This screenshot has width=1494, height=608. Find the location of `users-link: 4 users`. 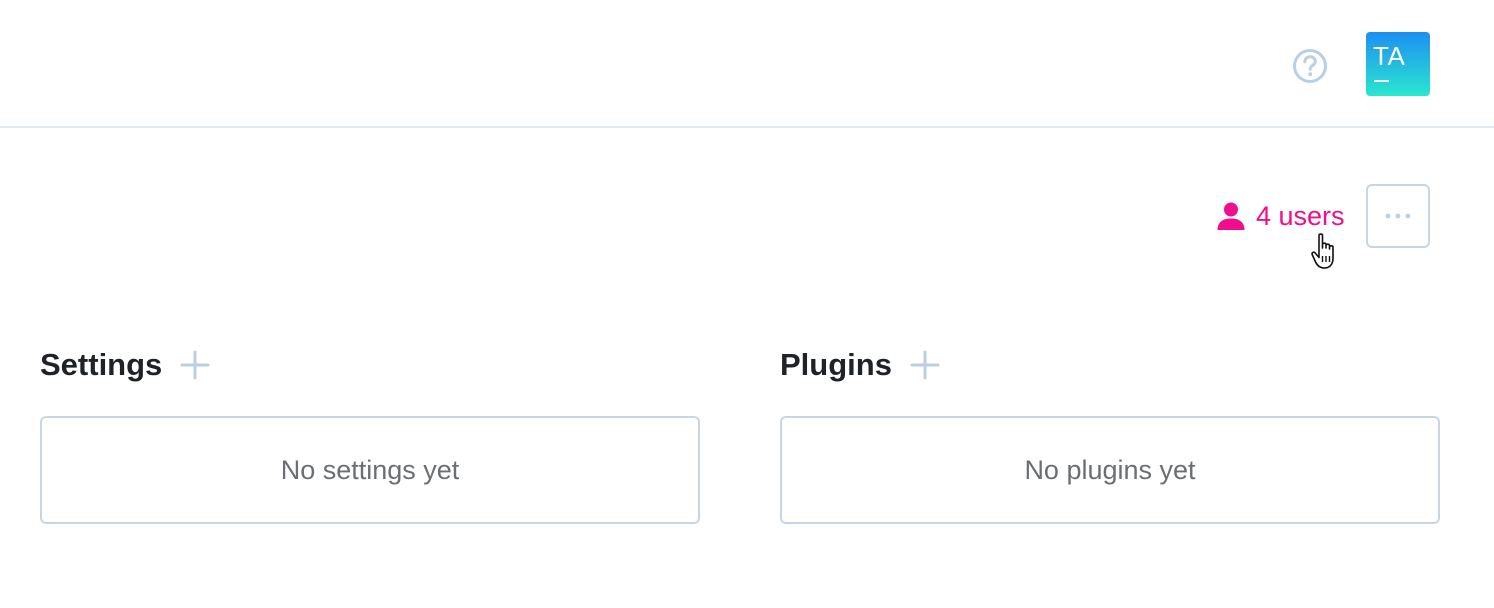

users-link: 4 users is located at coordinates (1280, 216).